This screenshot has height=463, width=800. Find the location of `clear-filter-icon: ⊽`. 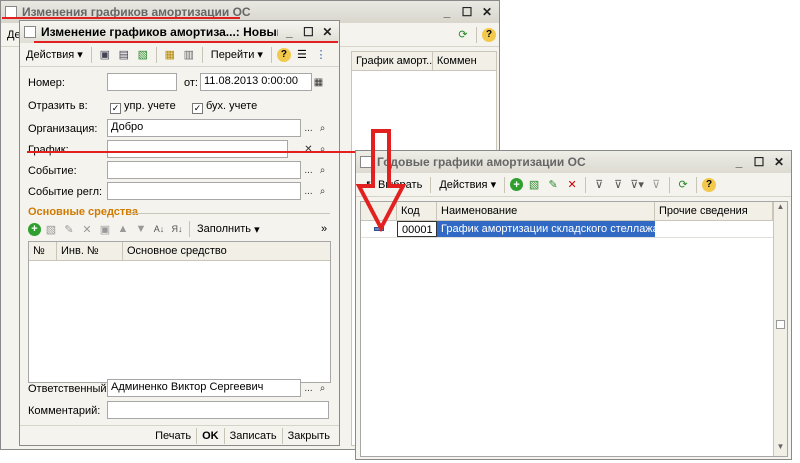

clear-filter-icon: ⊽ is located at coordinates (656, 185).